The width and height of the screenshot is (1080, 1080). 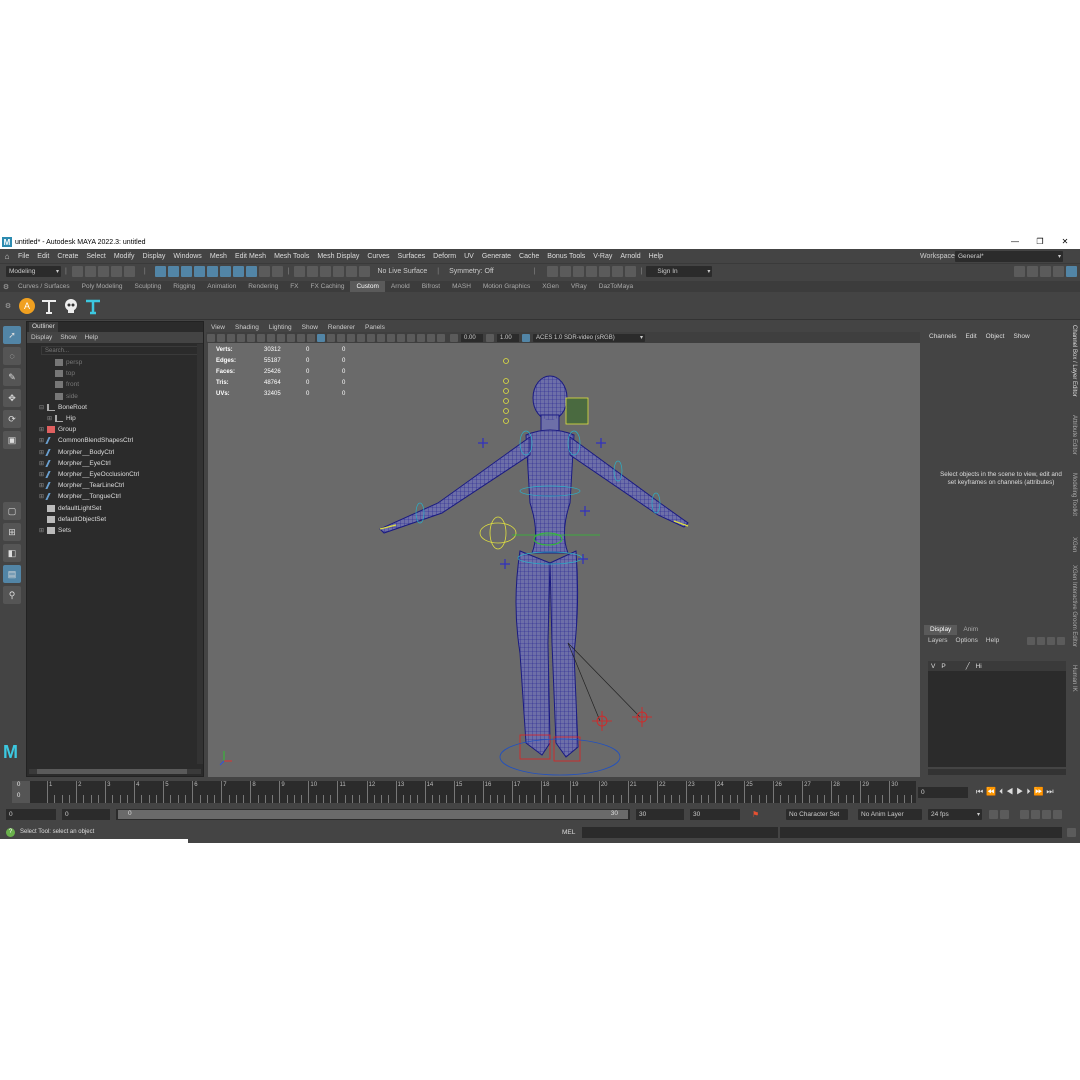 I want to click on layer-row: V P ╱ Hi, so click(x=997, y=666).